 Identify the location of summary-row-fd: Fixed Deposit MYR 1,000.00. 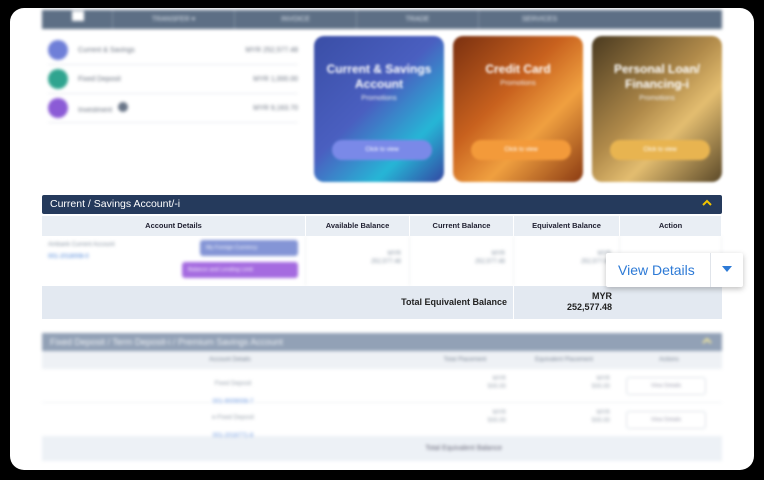
(173, 79).